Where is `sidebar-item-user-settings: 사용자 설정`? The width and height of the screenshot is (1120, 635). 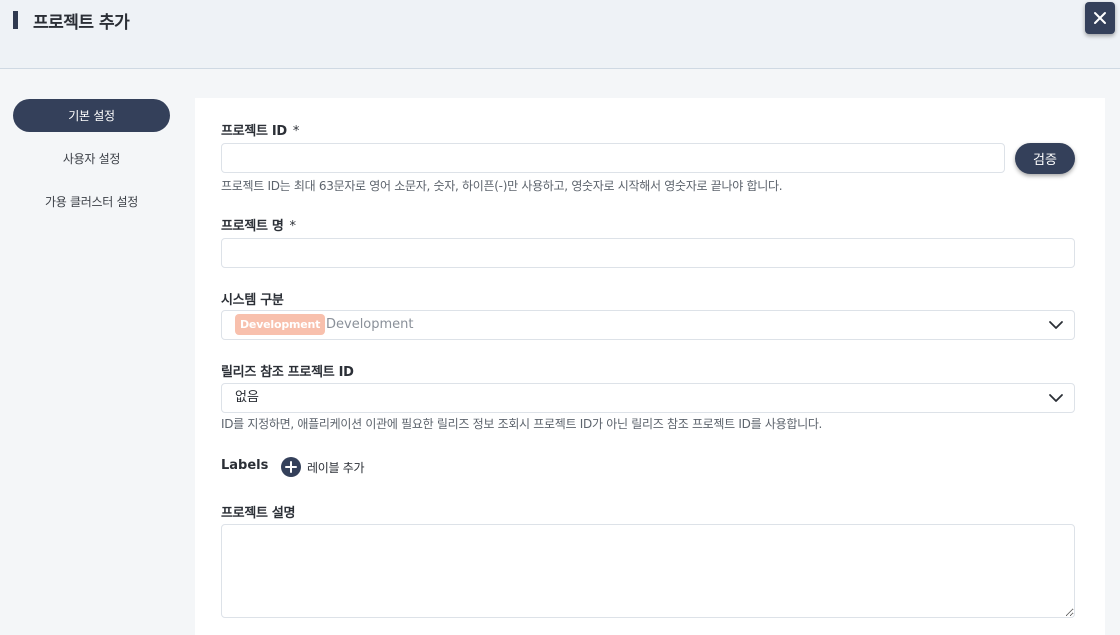
sidebar-item-user-settings: 사용자 설정 is located at coordinates (91, 158).